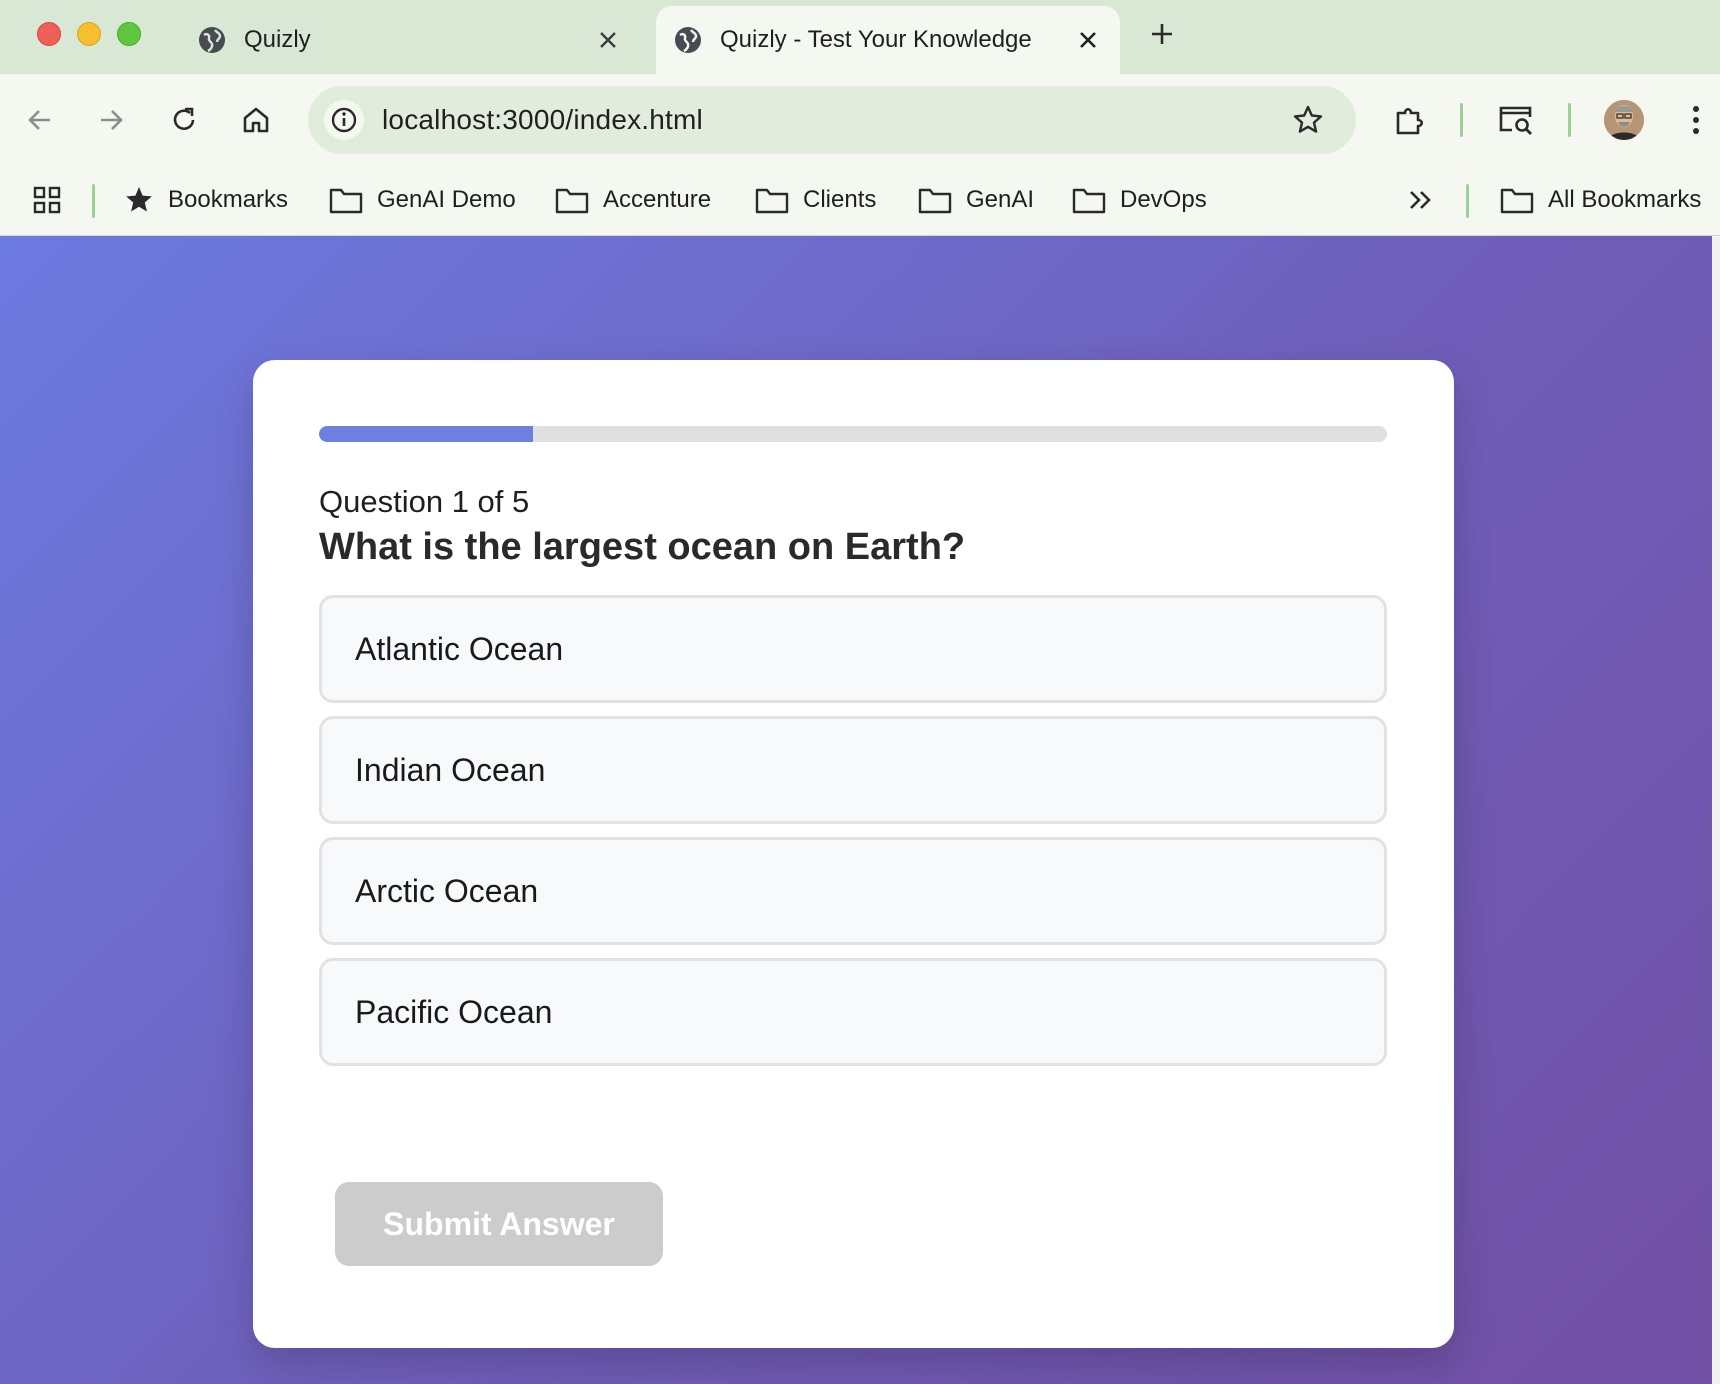  I want to click on home-icon, so click(256, 120).